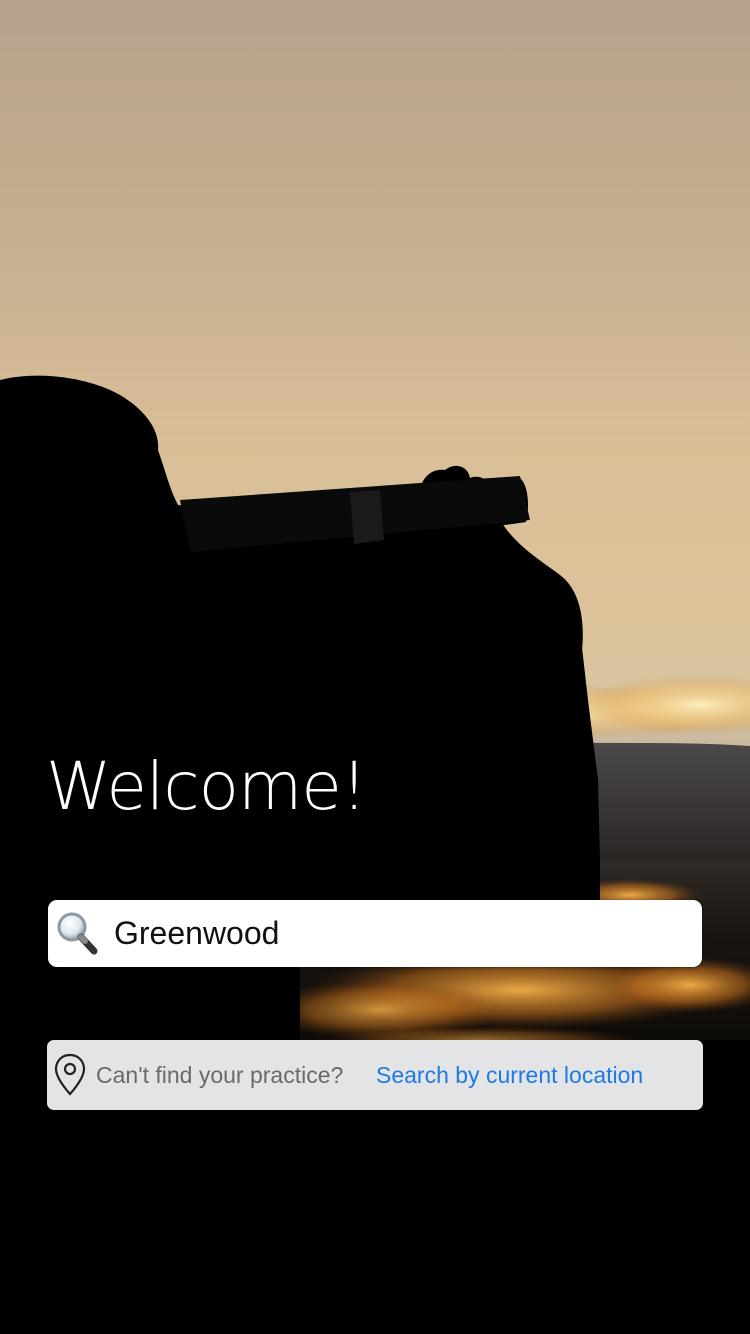  Describe the element at coordinates (77, 933) in the screenshot. I see `magnifier-icon` at that location.